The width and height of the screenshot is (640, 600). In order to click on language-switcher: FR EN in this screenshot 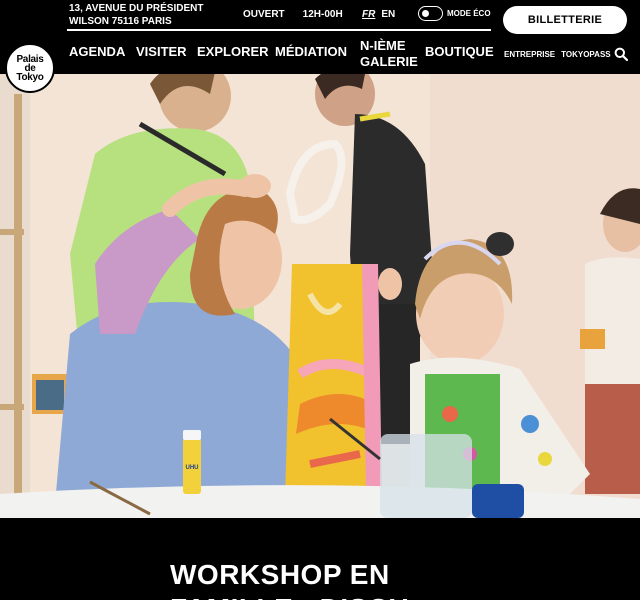, I will do `click(378, 14)`.